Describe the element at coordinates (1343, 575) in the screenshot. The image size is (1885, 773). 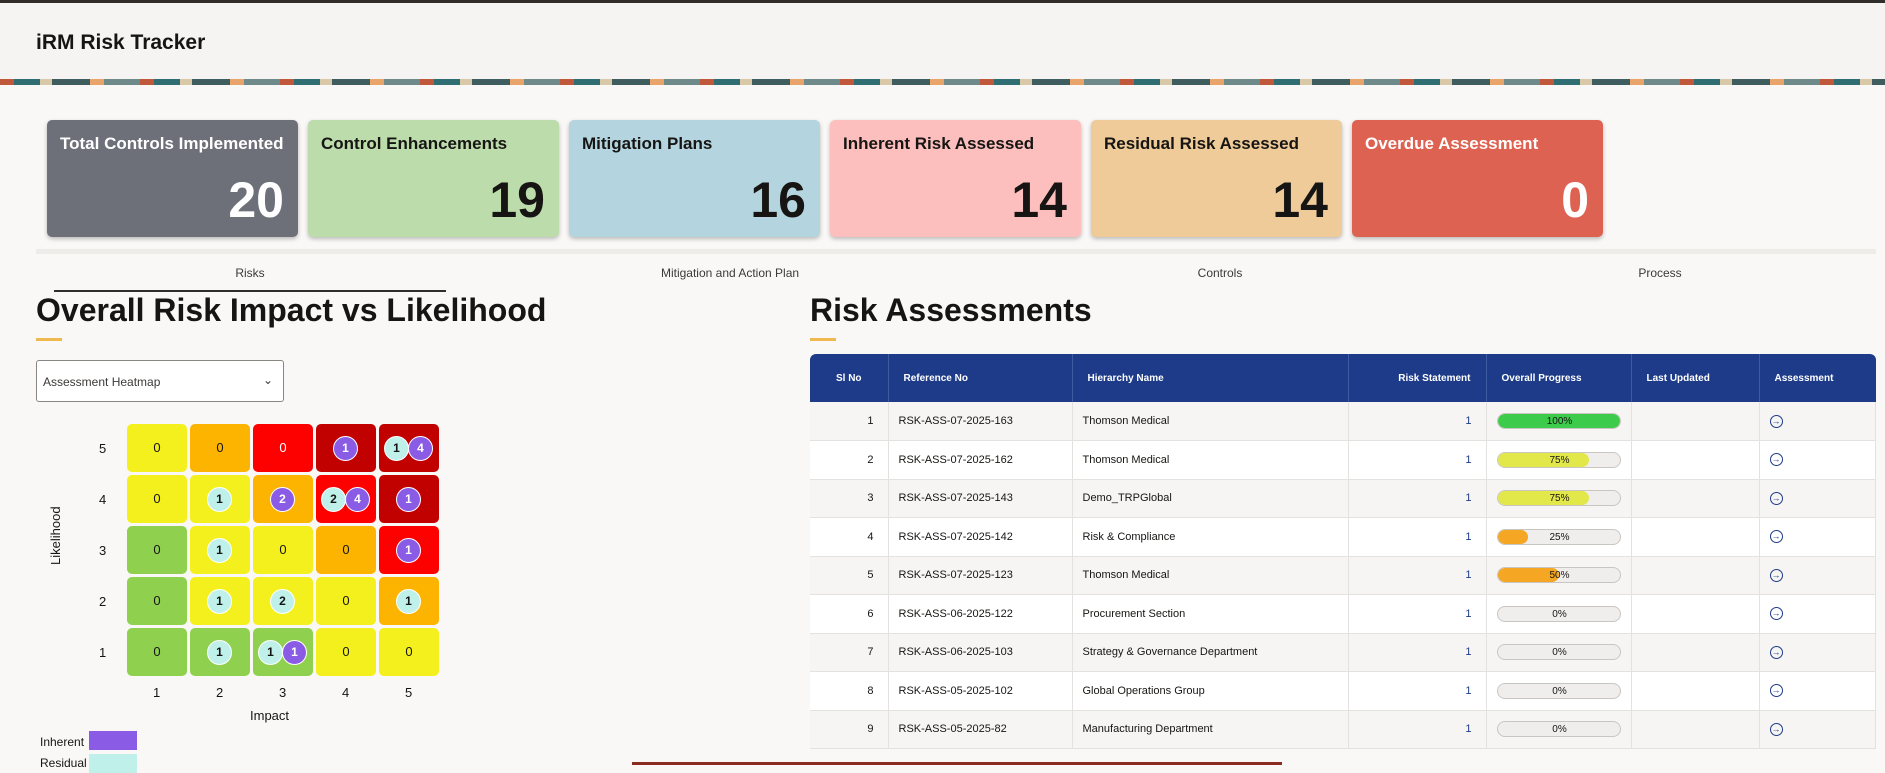
I see `table-row: 5 RSK-ASS-07-2025-123 Thomson Medical 1 50% →` at that location.